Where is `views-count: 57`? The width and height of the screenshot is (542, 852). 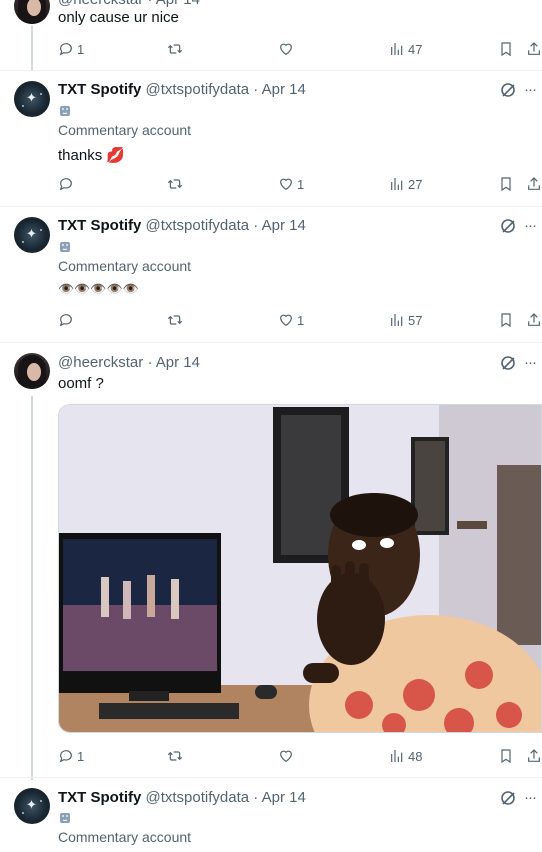 views-count: 57 is located at coordinates (415, 320).